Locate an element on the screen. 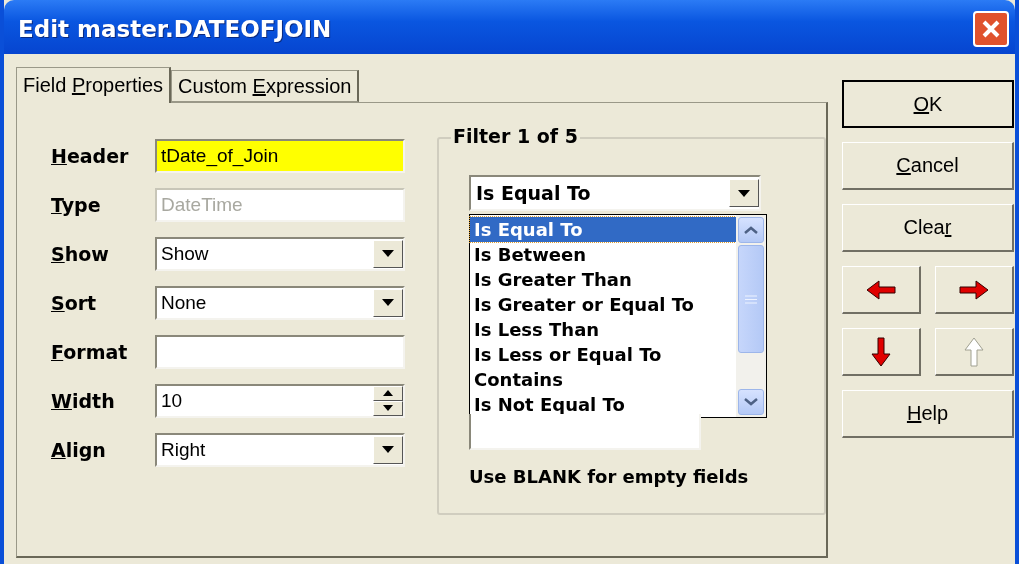 The height and width of the screenshot is (564, 1019). field-label: Sort is located at coordinates (74, 302).